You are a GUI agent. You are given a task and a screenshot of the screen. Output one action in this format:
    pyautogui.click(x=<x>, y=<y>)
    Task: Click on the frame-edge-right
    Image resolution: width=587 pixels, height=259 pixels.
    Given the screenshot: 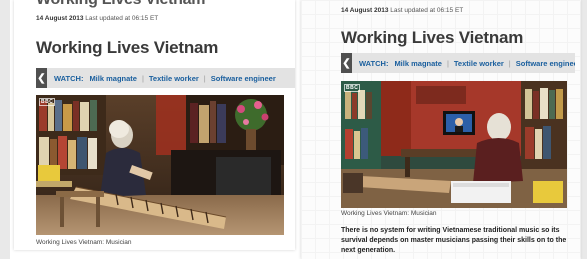 What is the action you would take?
    pyautogui.click(x=584, y=129)
    